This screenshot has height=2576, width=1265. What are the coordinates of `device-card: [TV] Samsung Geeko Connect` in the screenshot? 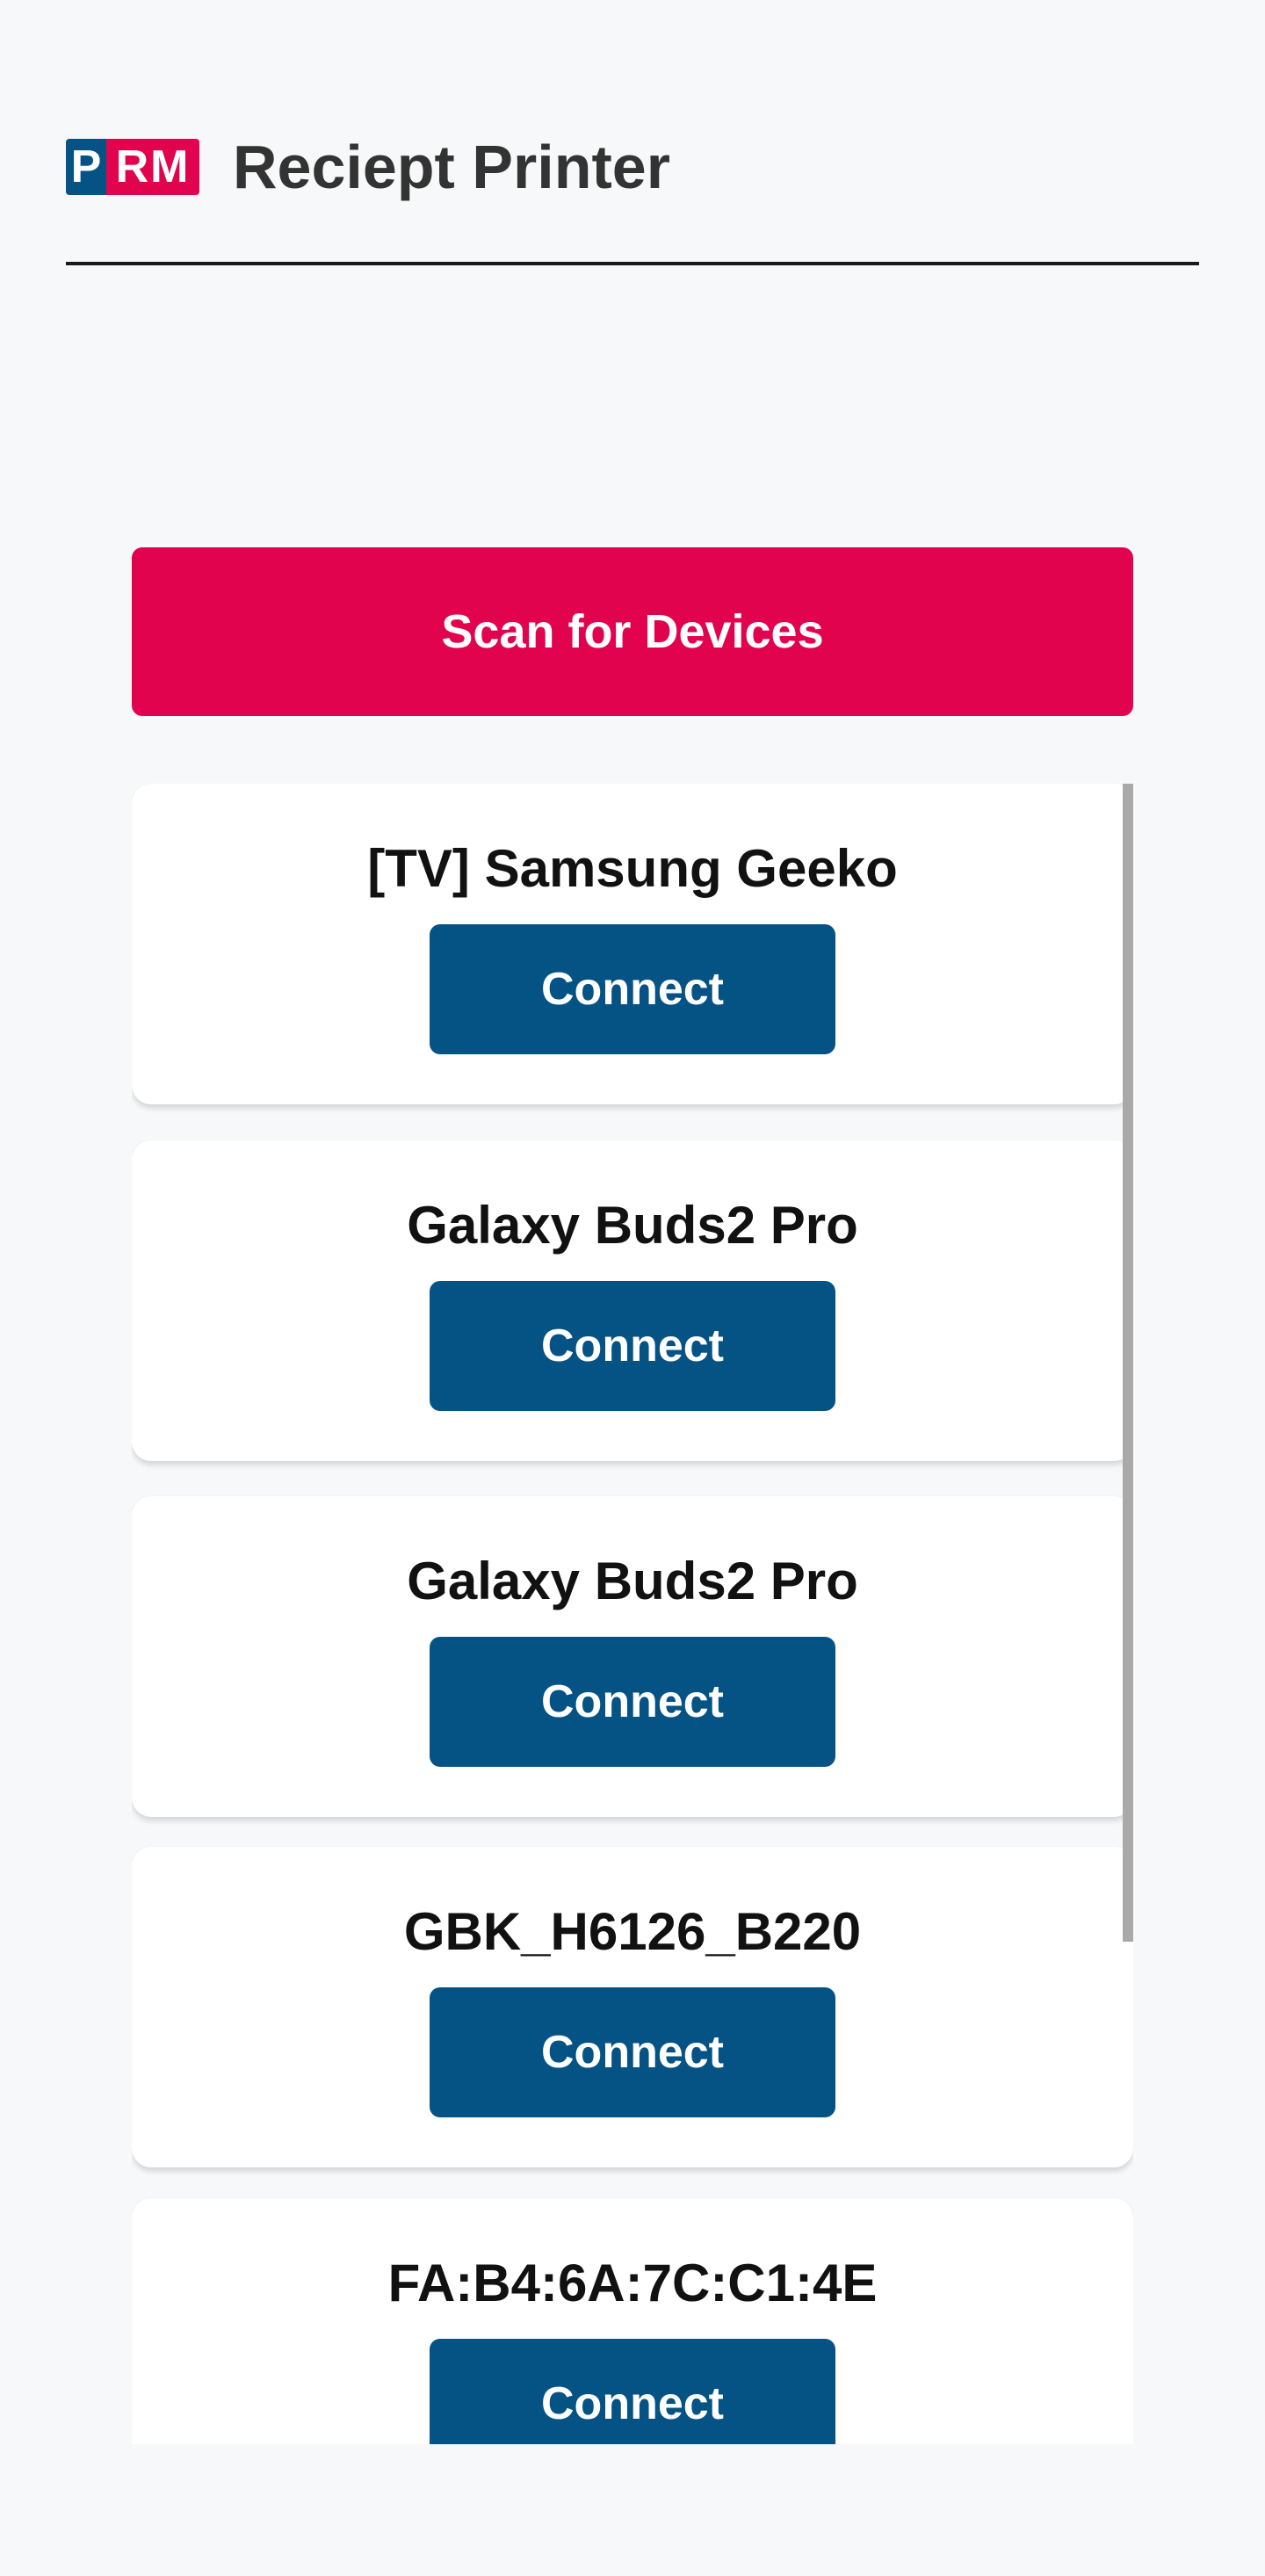 It's located at (632, 944).